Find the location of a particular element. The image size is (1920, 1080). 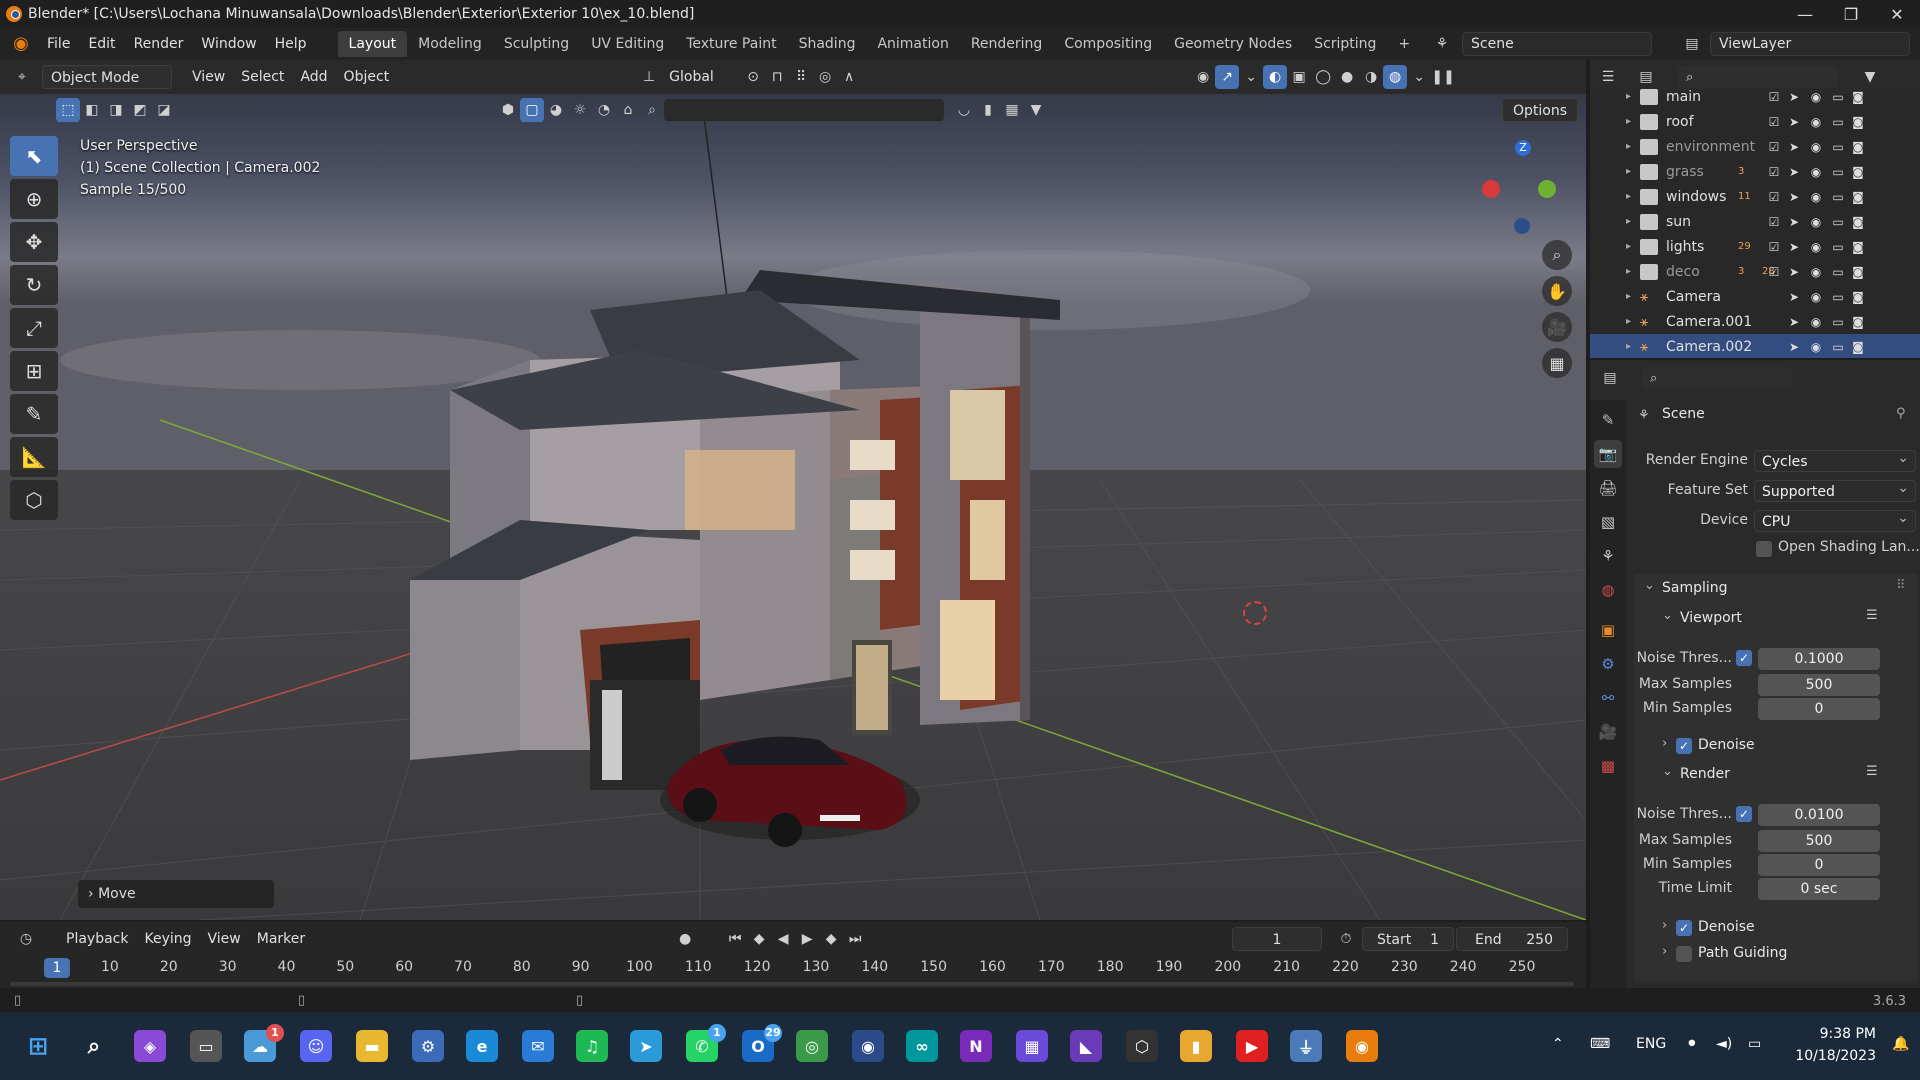

mail-icon: ✉ is located at coordinates (538, 1046).